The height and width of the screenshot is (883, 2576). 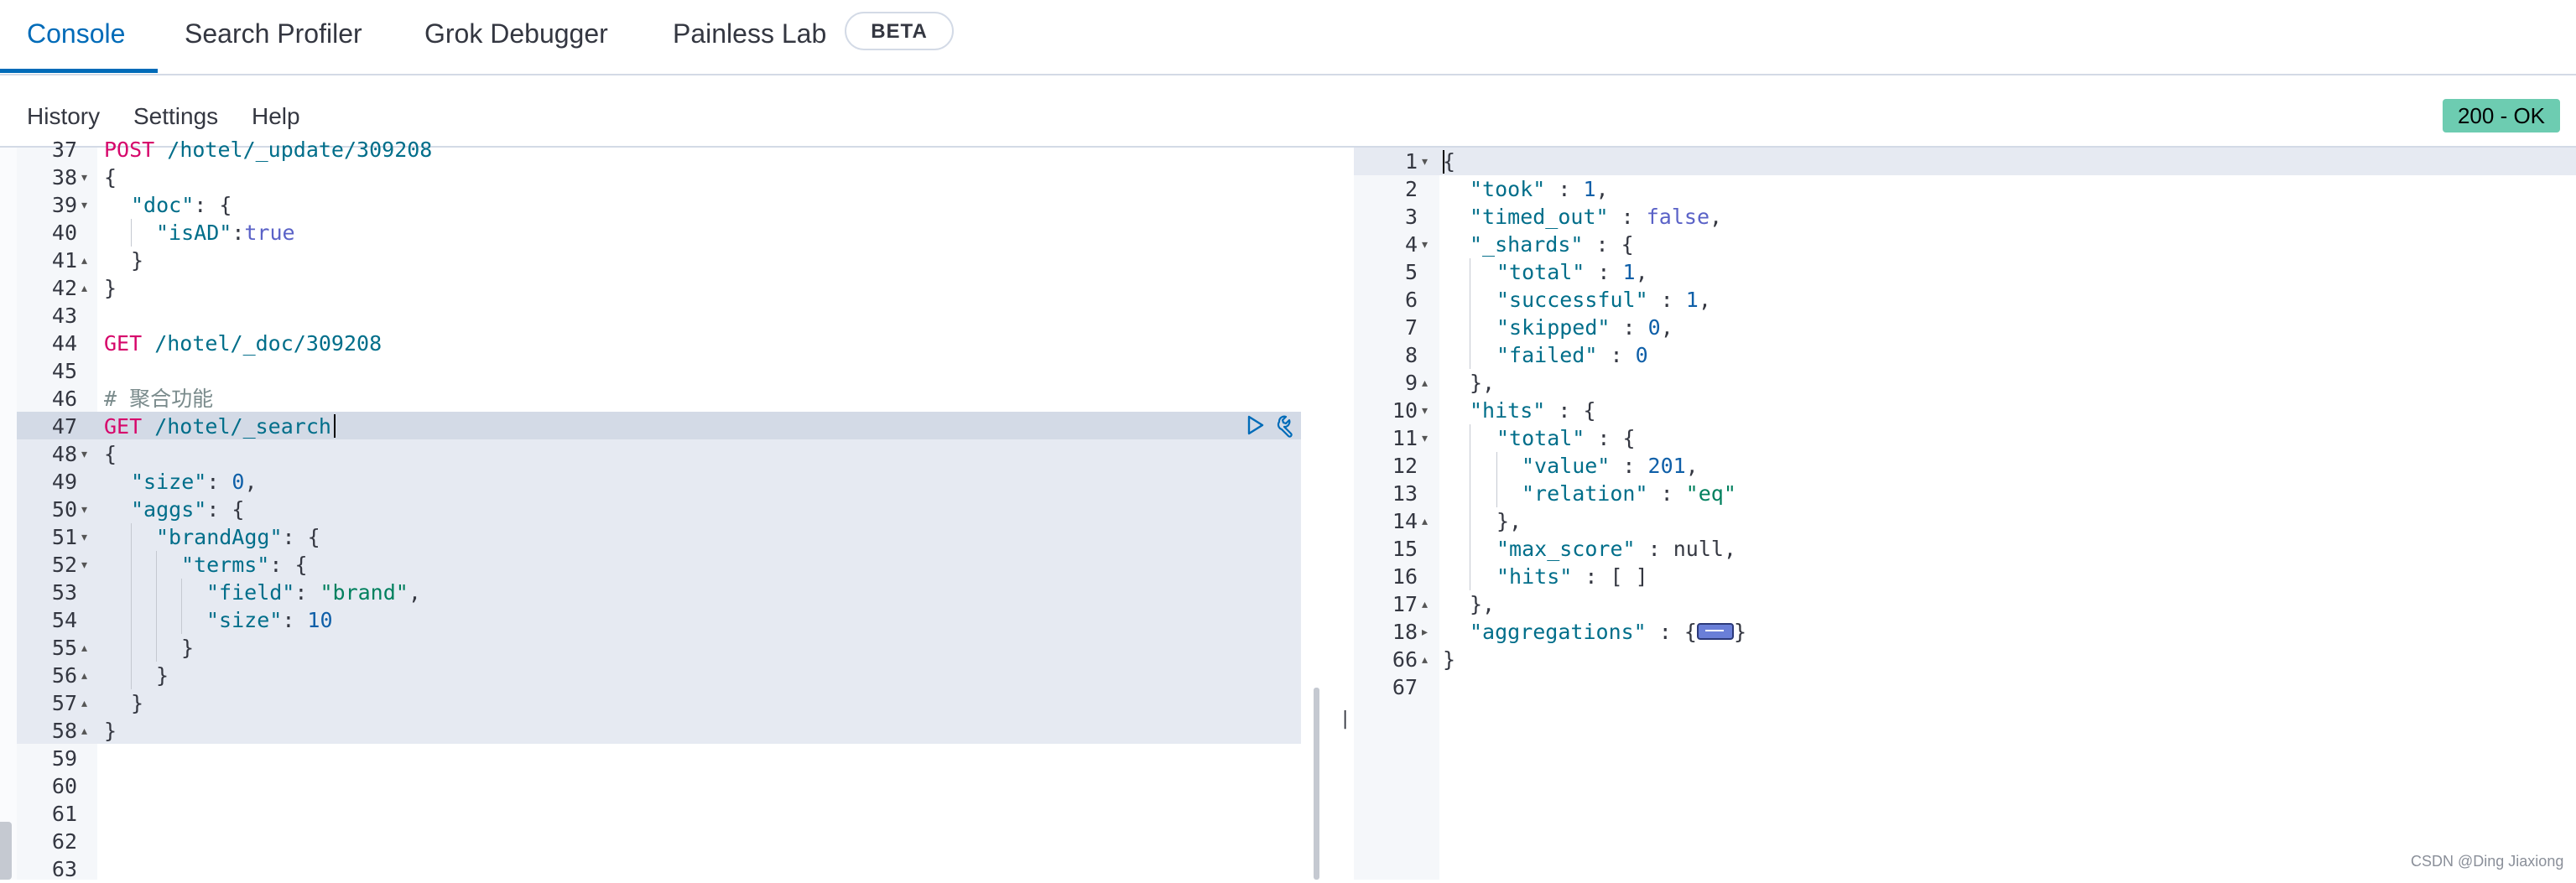 I want to click on code-line-53: "field": "brand",, so click(x=313, y=593).